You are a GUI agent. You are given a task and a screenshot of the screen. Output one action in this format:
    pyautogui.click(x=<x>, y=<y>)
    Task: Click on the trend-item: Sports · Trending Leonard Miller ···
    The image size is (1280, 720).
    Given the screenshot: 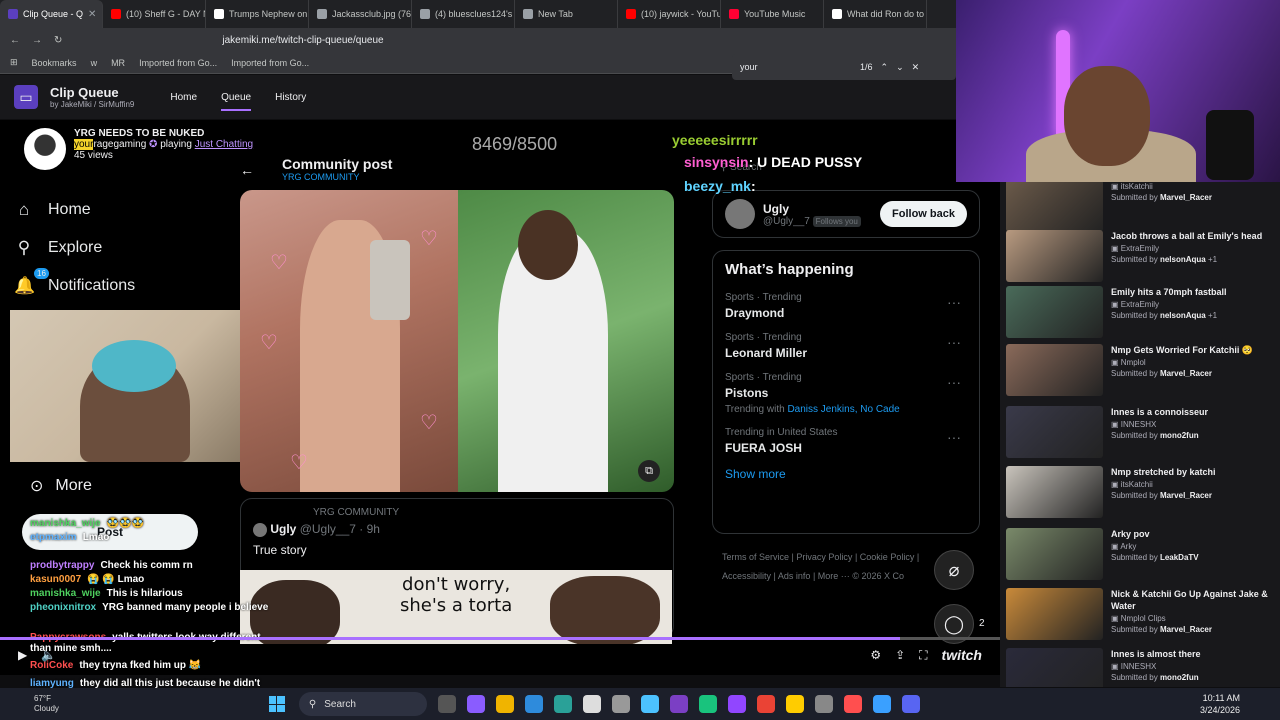 What is the action you would take?
    pyautogui.click(x=846, y=346)
    